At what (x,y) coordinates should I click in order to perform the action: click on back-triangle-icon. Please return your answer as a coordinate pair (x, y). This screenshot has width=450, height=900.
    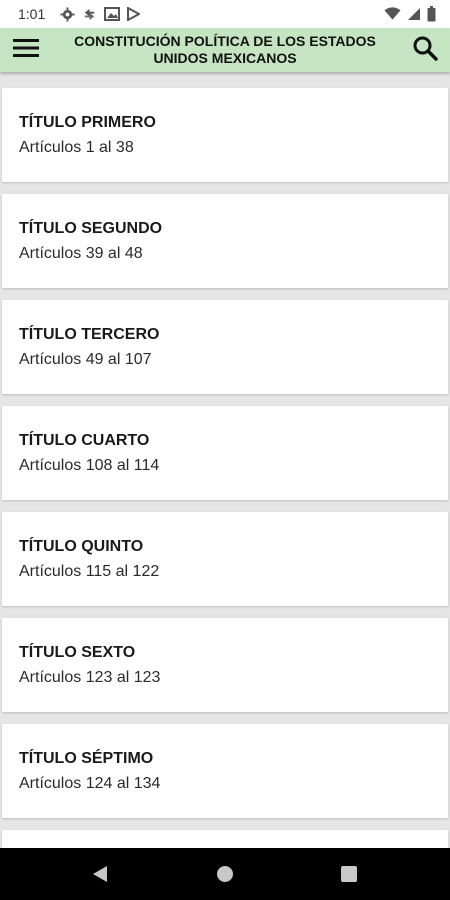
    Looking at the image, I should click on (100, 876).